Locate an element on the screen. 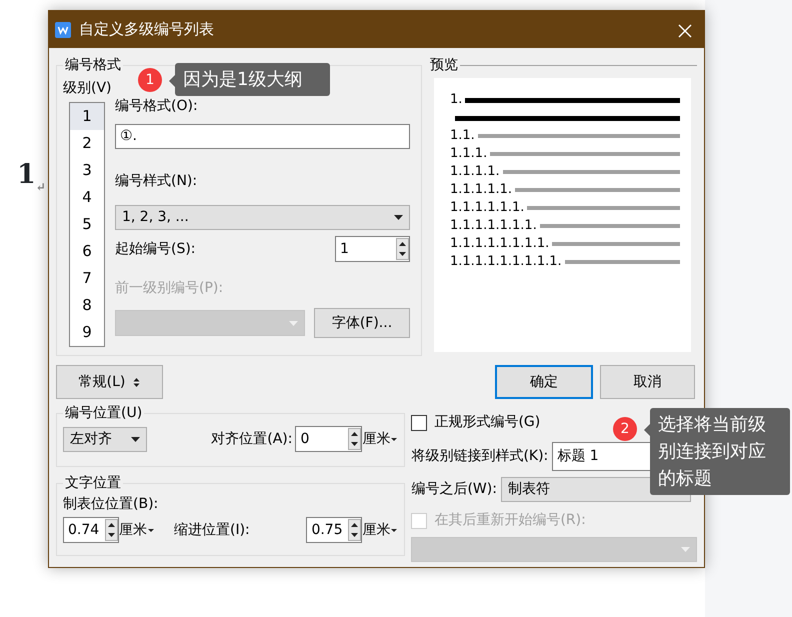 Image resolution: width=792 pixels, height=617 pixels. document-heading: 1 is located at coordinates (26, 174).